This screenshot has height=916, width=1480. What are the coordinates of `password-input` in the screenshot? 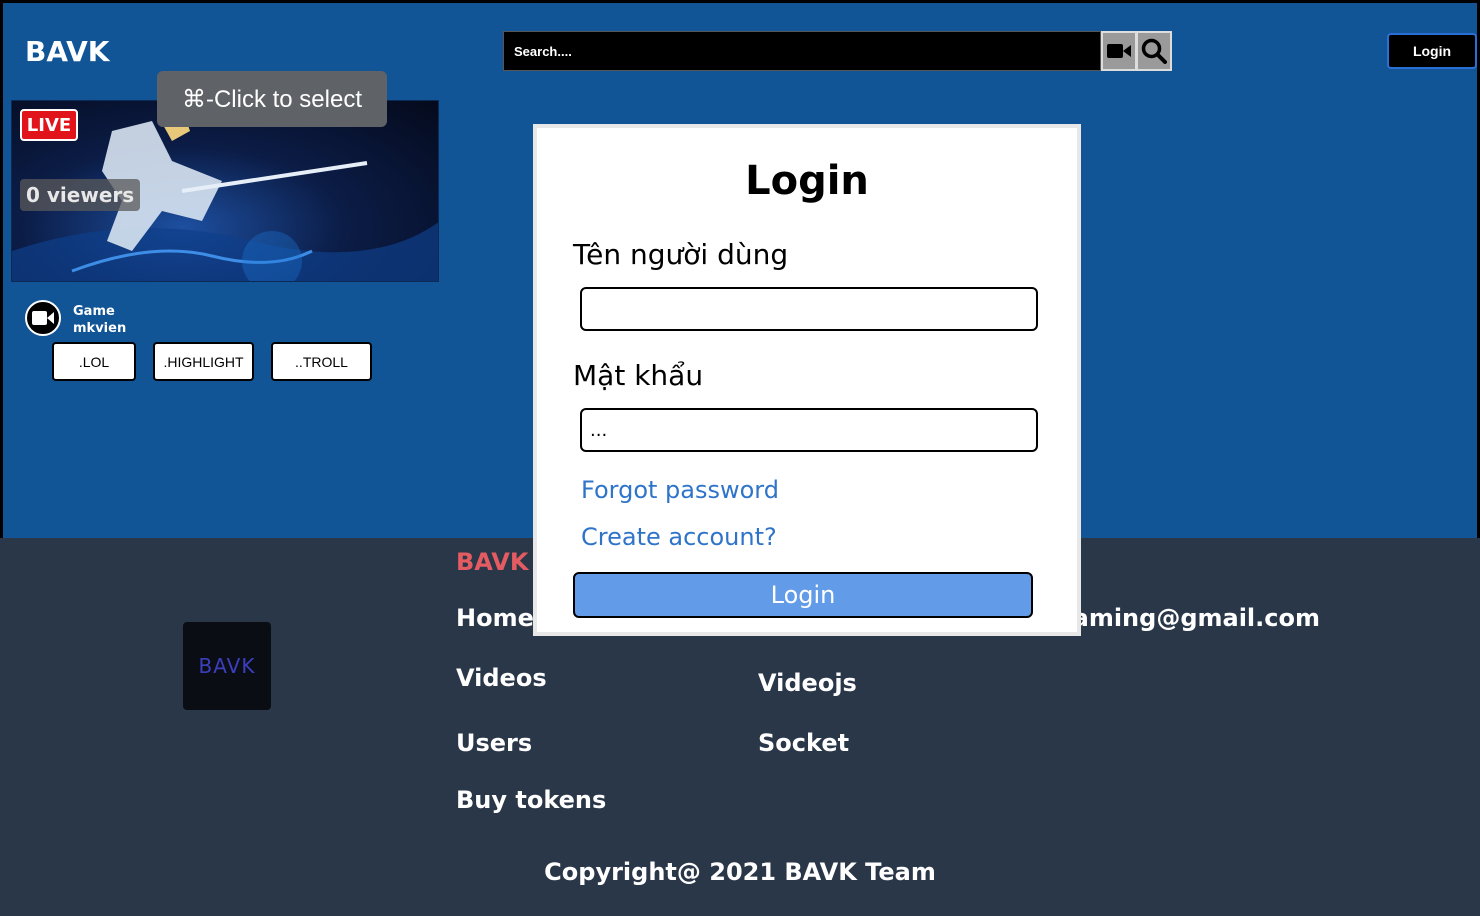 It's located at (809, 430).